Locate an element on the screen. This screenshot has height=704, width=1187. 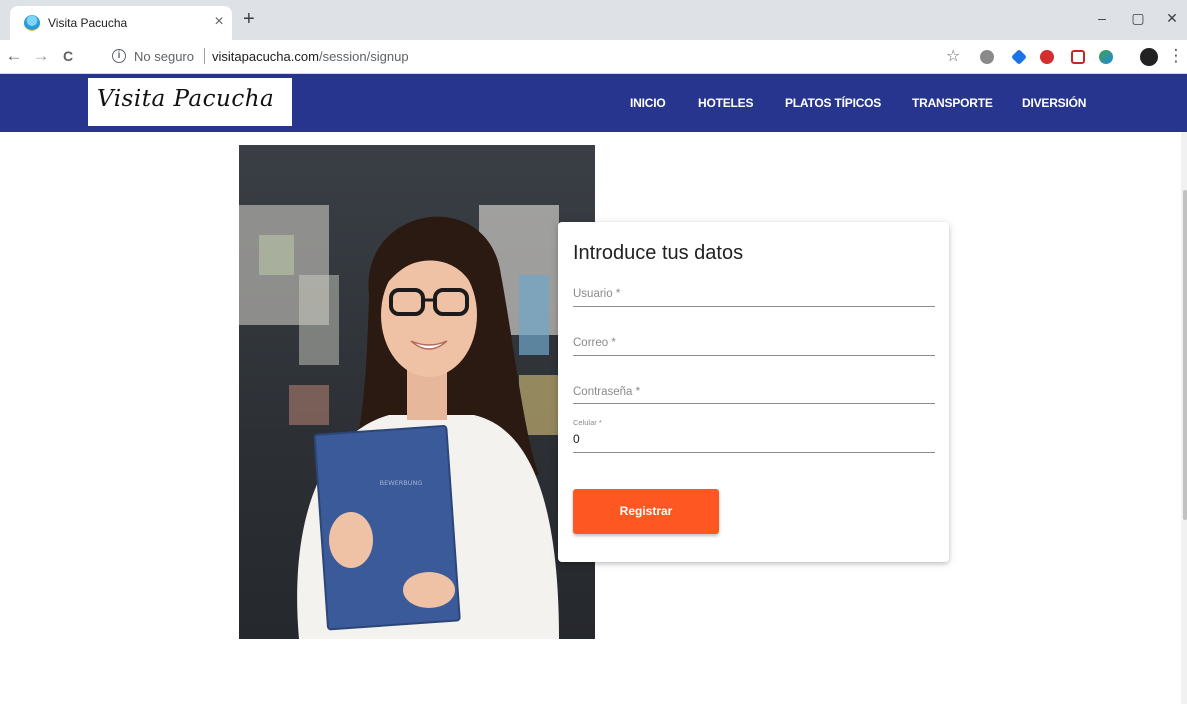
restore-icon: ▢ is located at coordinates (1138, 18).